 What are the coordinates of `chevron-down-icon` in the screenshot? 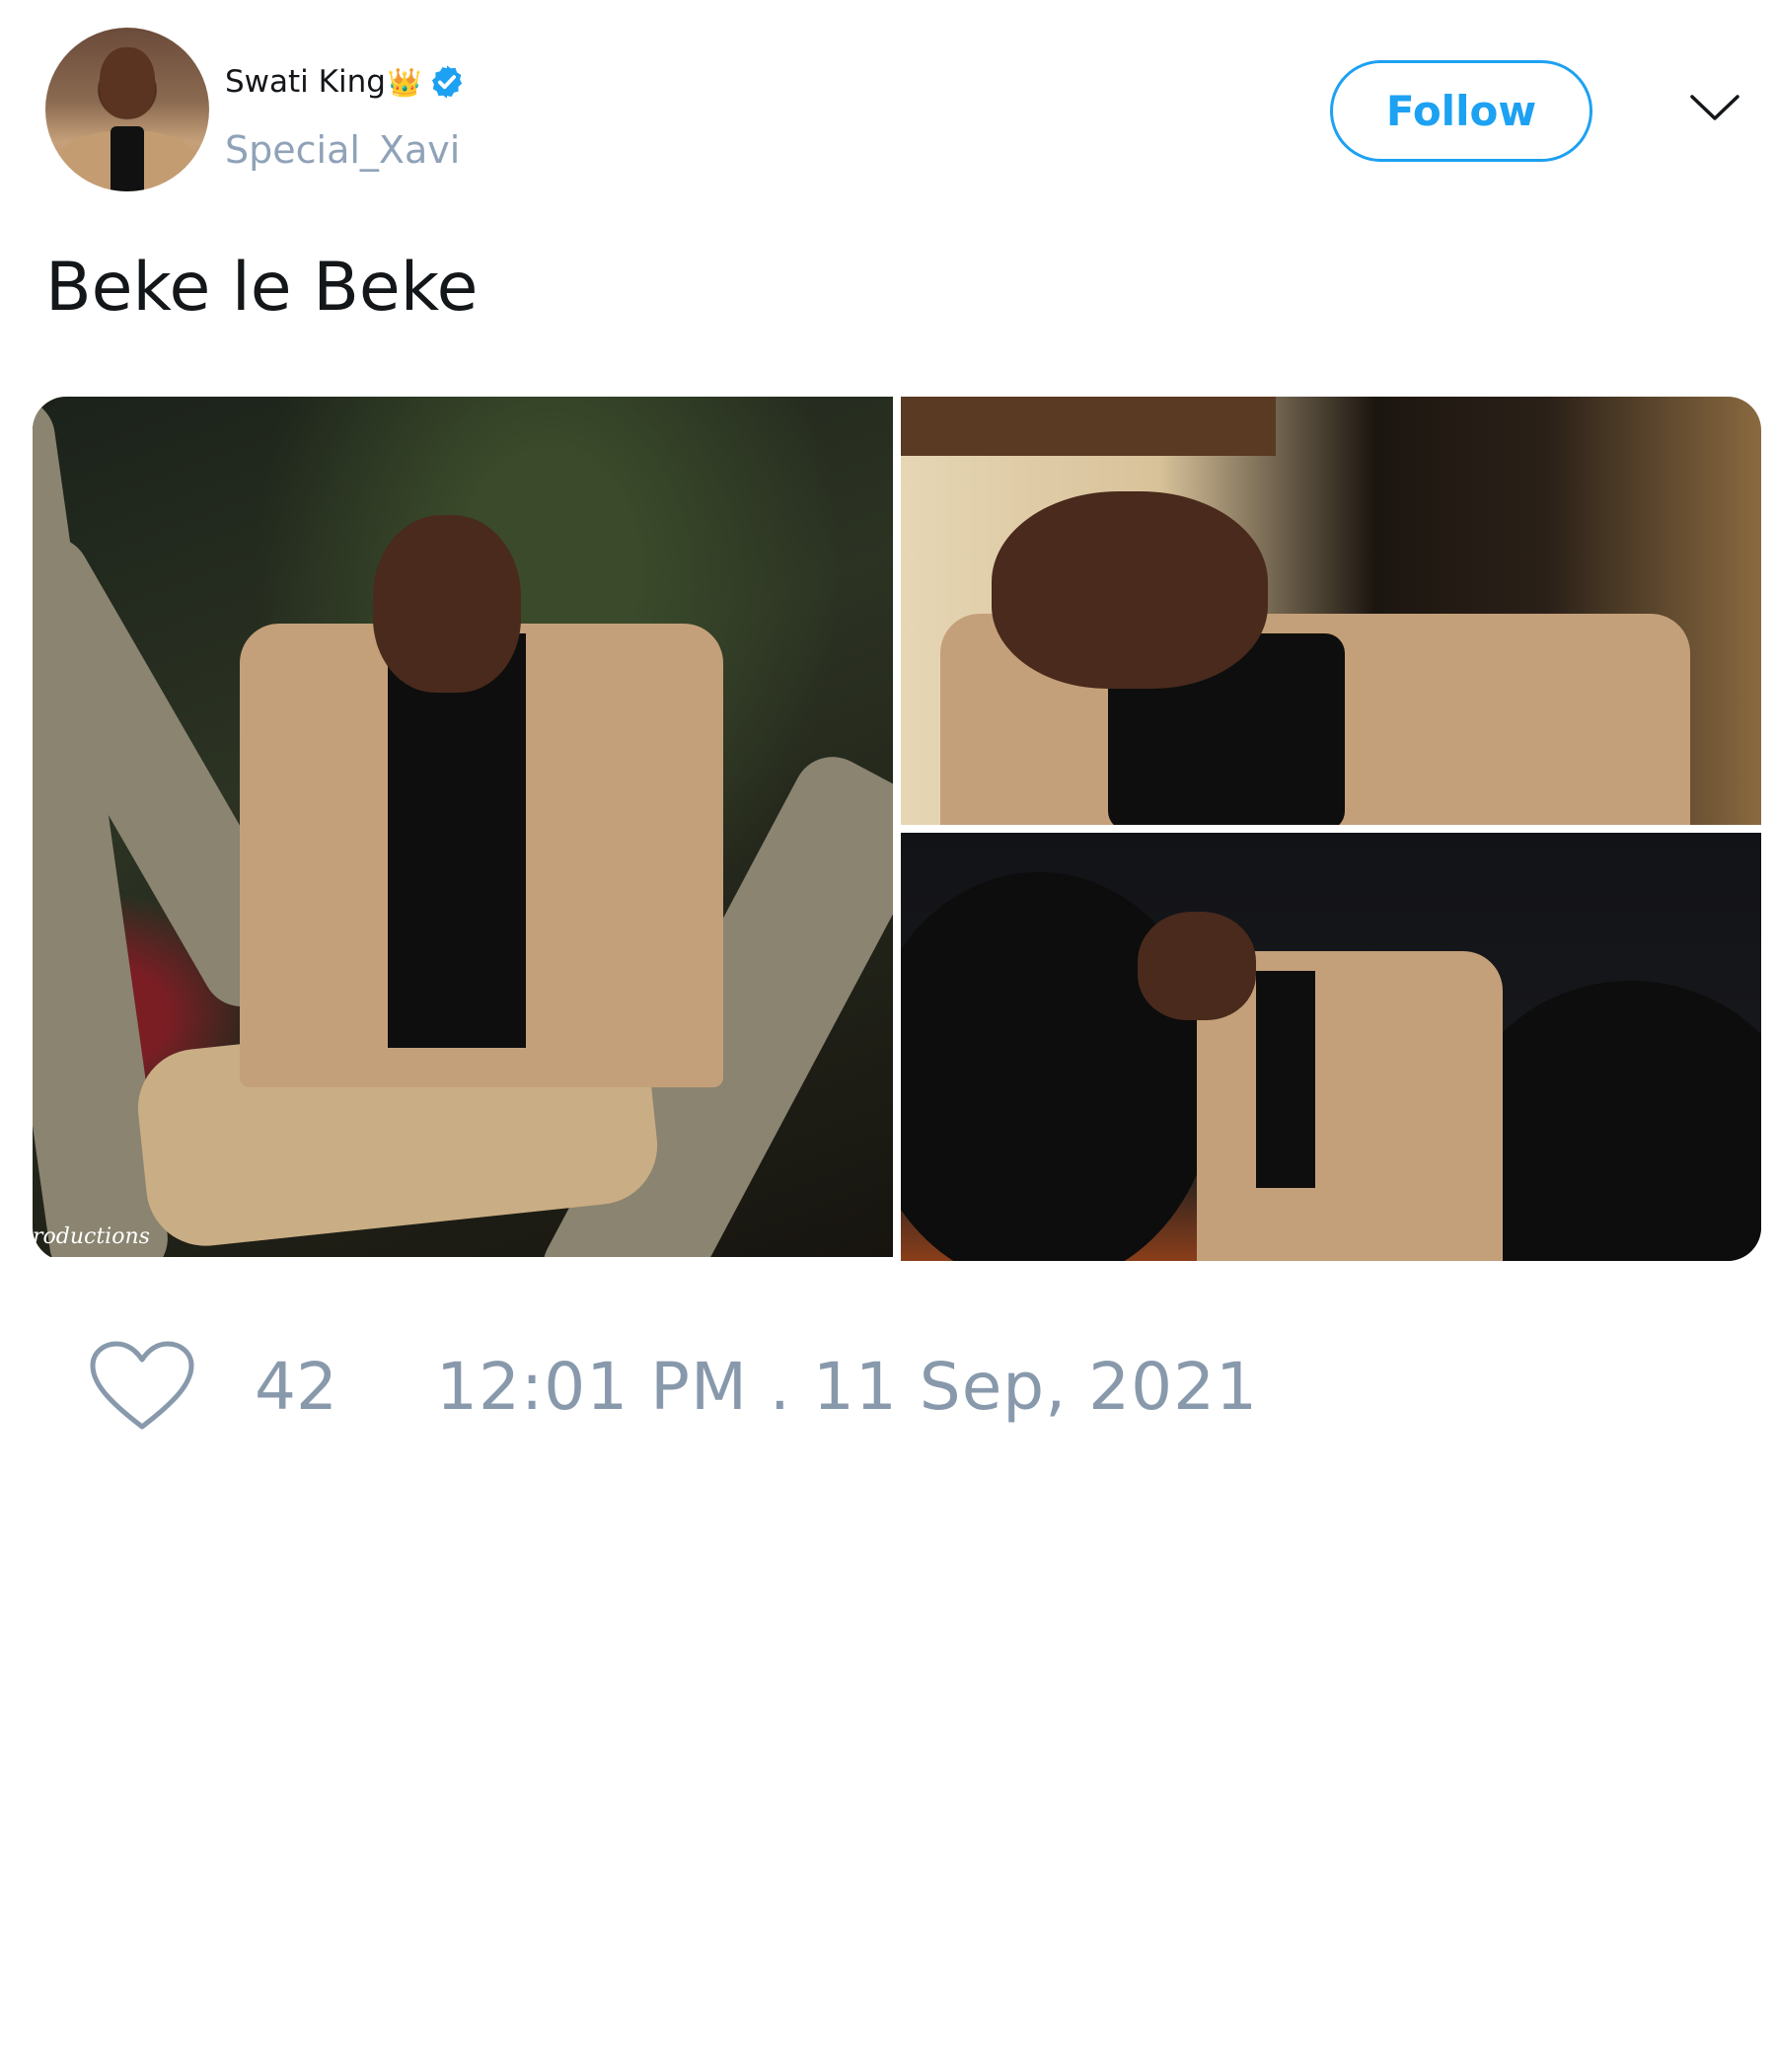 It's located at (1714, 108).